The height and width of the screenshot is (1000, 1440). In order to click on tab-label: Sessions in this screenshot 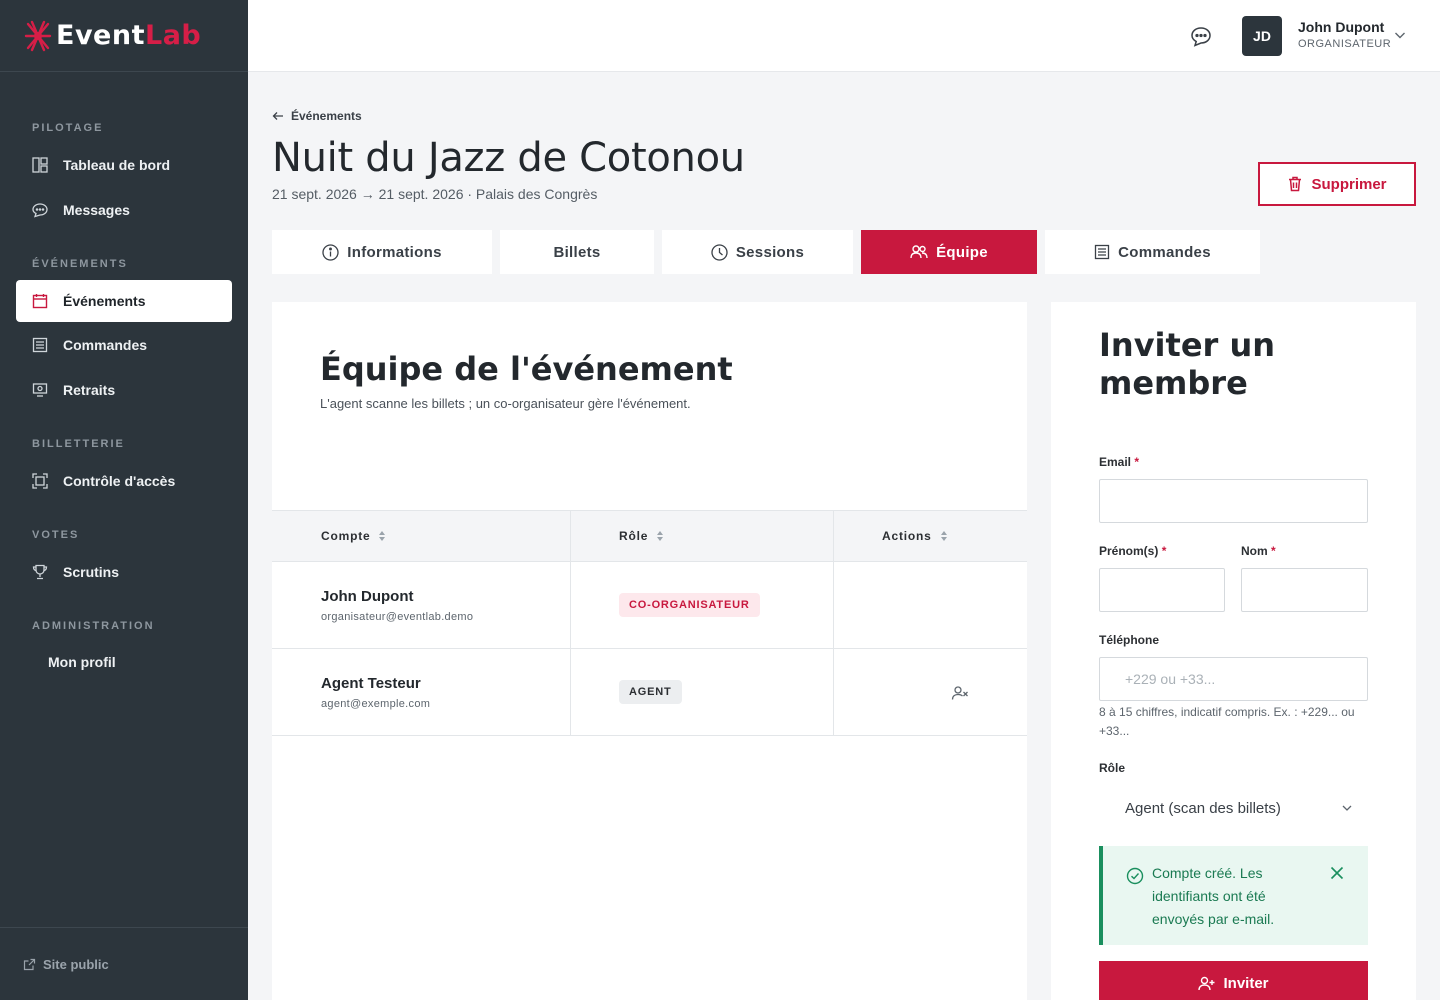, I will do `click(770, 252)`.